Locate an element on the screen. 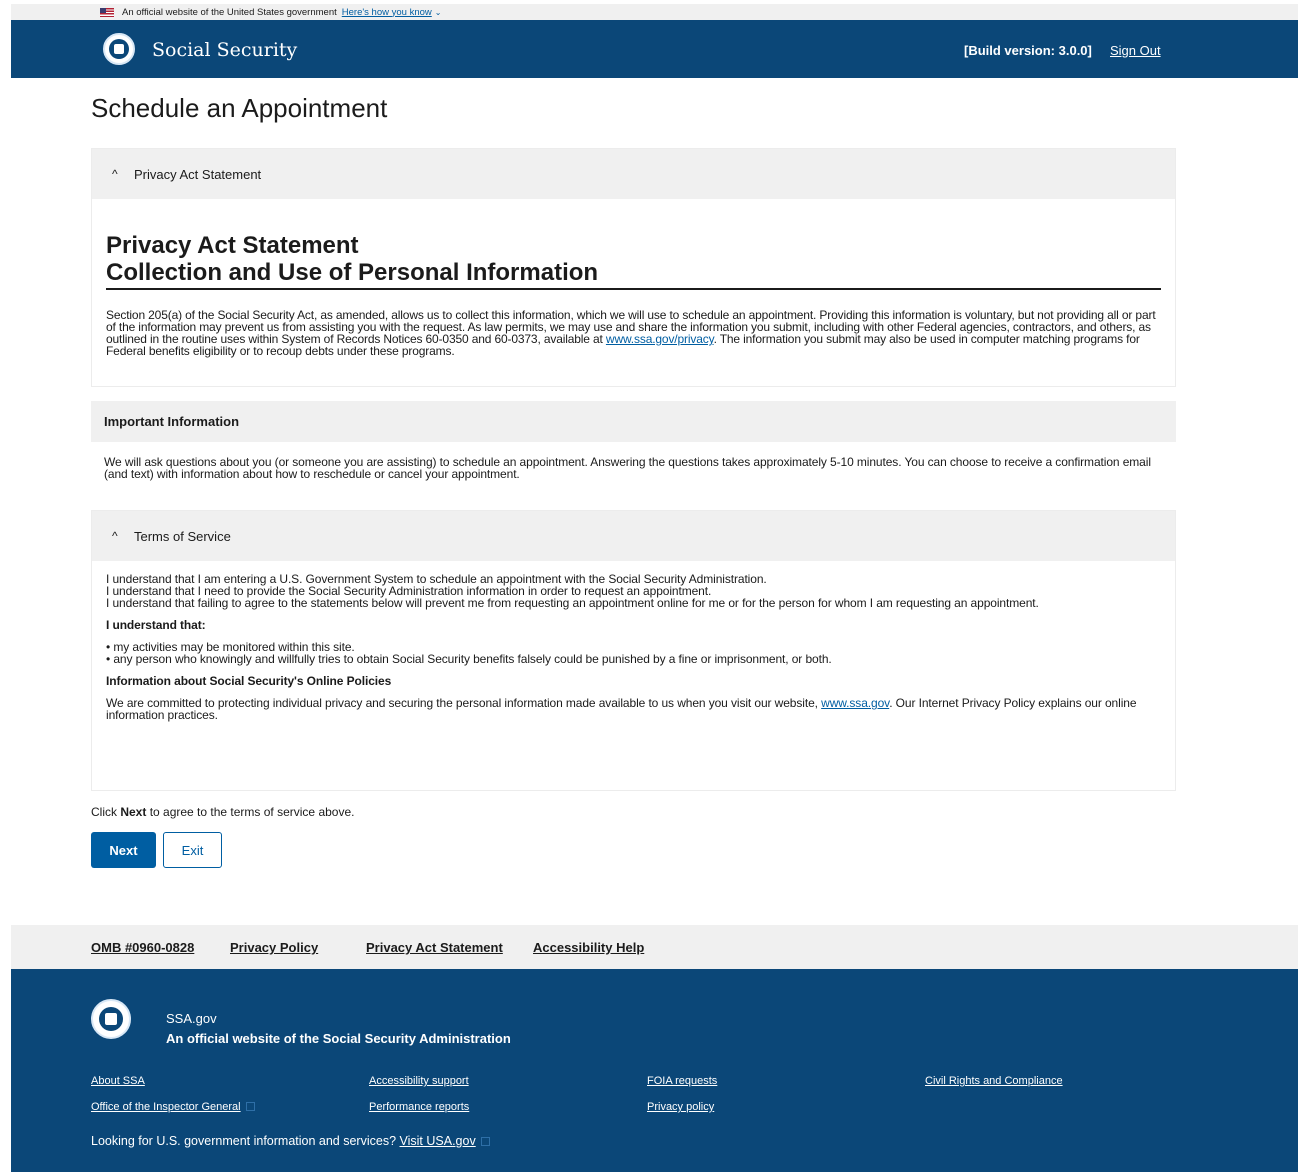 This screenshot has height=1172, width=1298. build-version: [Build version: 3.0.0] is located at coordinates (1028, 50).